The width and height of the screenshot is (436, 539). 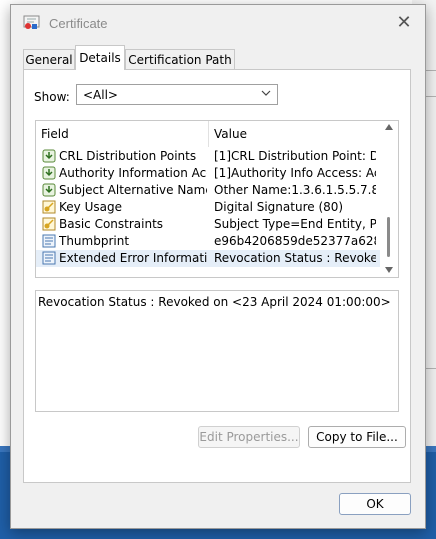 I want to click on column-divider, so click(x=208, y=134).